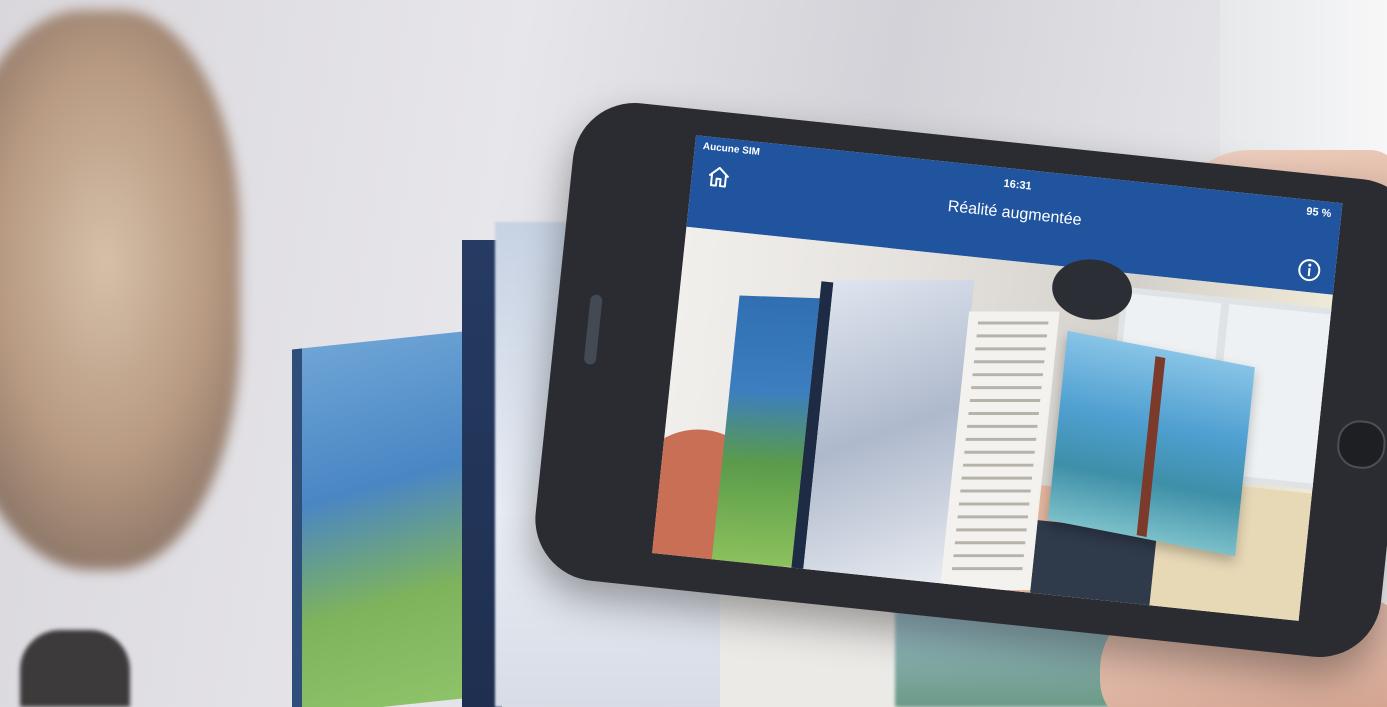  I want to click on ar-book, so click(890, 432).